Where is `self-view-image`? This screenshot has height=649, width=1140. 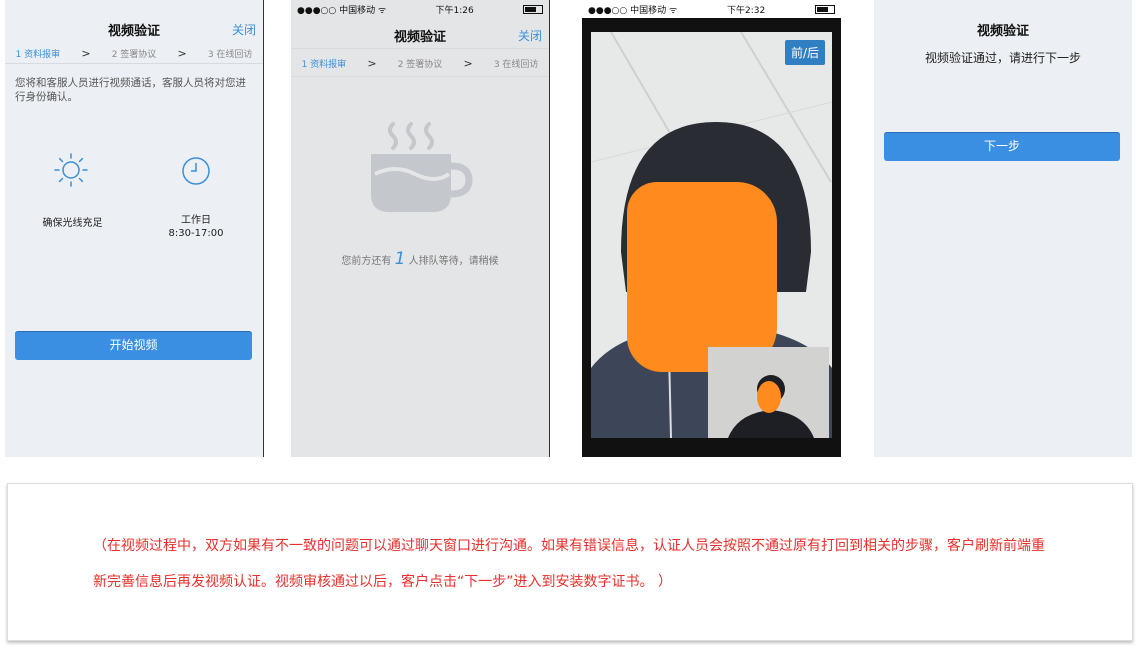 self-view-image is located at coordinates (768, 392).